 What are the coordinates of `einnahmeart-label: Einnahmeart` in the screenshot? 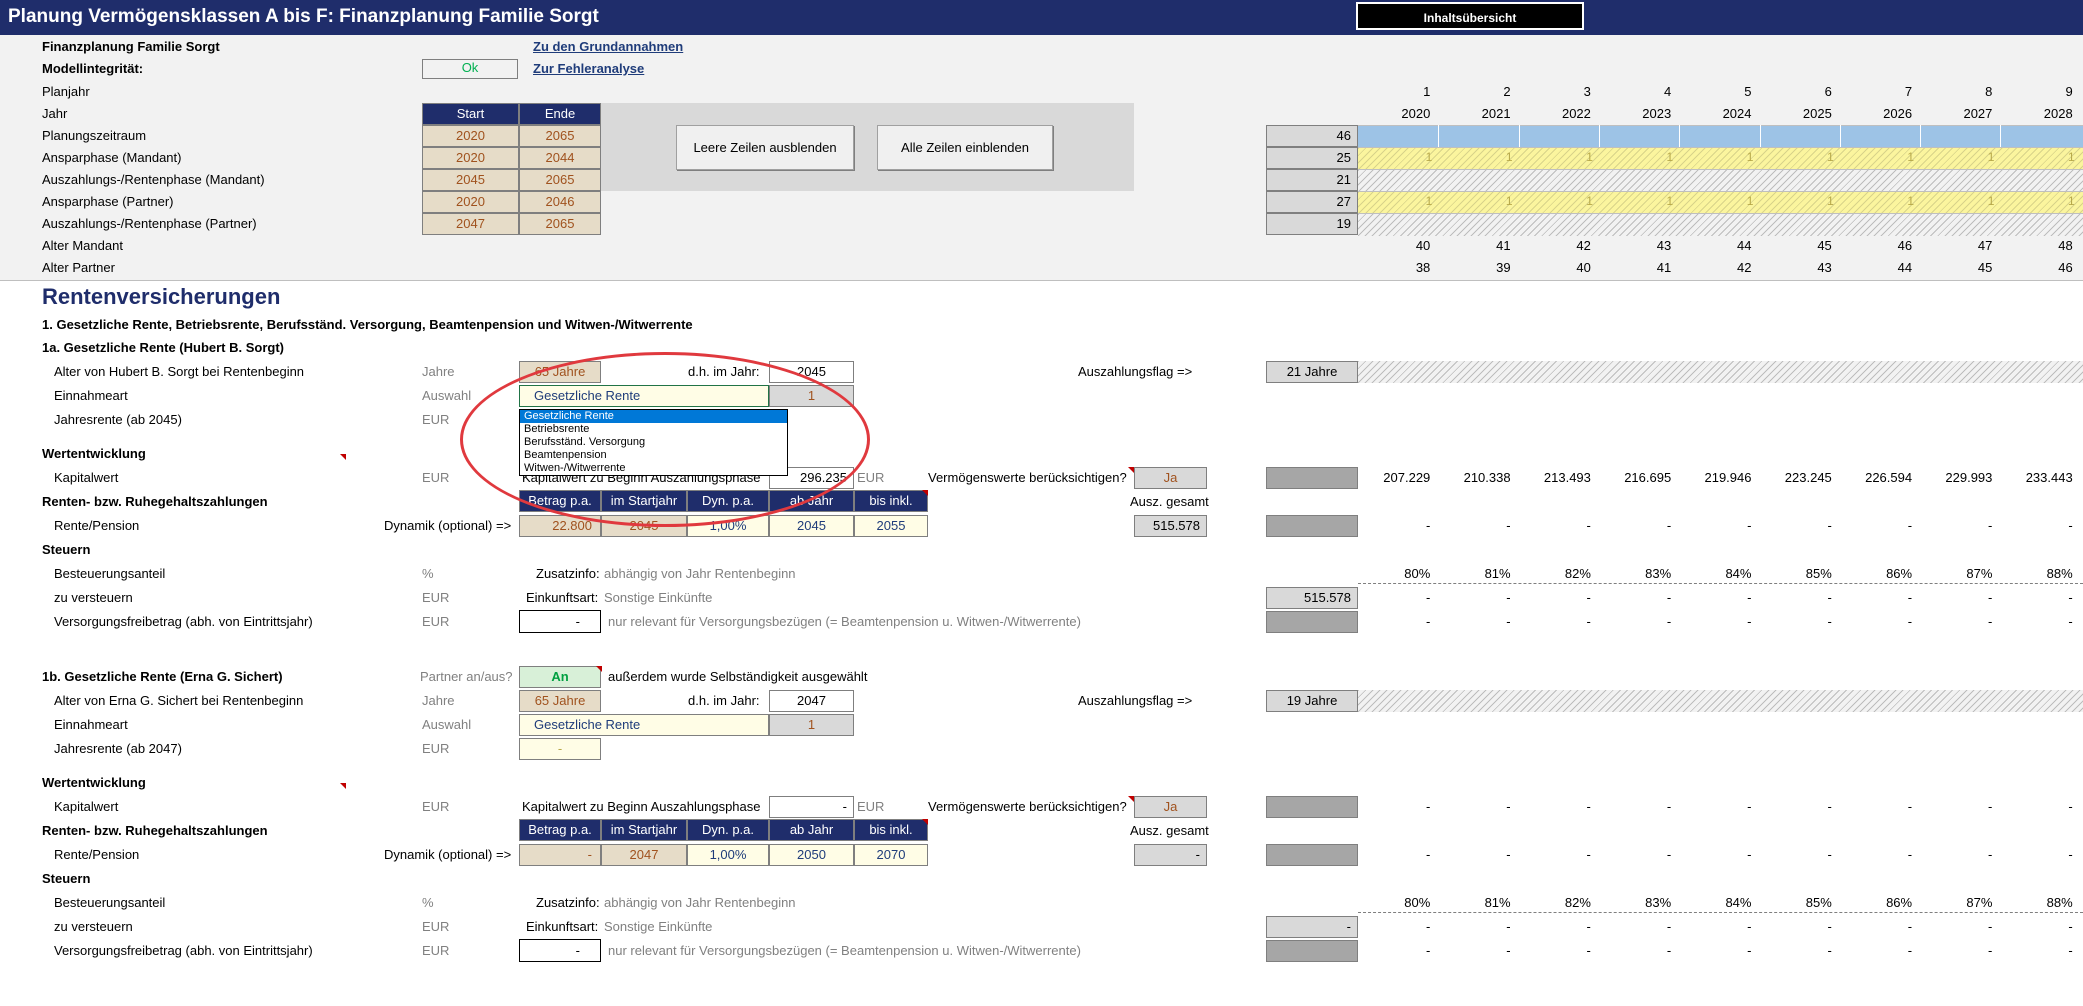 It's located at (91, 724).